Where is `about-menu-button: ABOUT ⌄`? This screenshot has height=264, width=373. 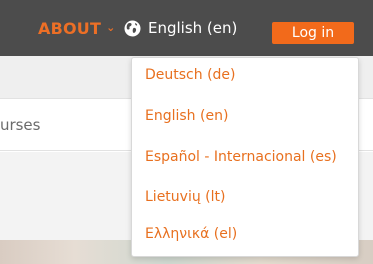 about-menu-button: ABOUT ⌄ is located at coordinates (76, 28).